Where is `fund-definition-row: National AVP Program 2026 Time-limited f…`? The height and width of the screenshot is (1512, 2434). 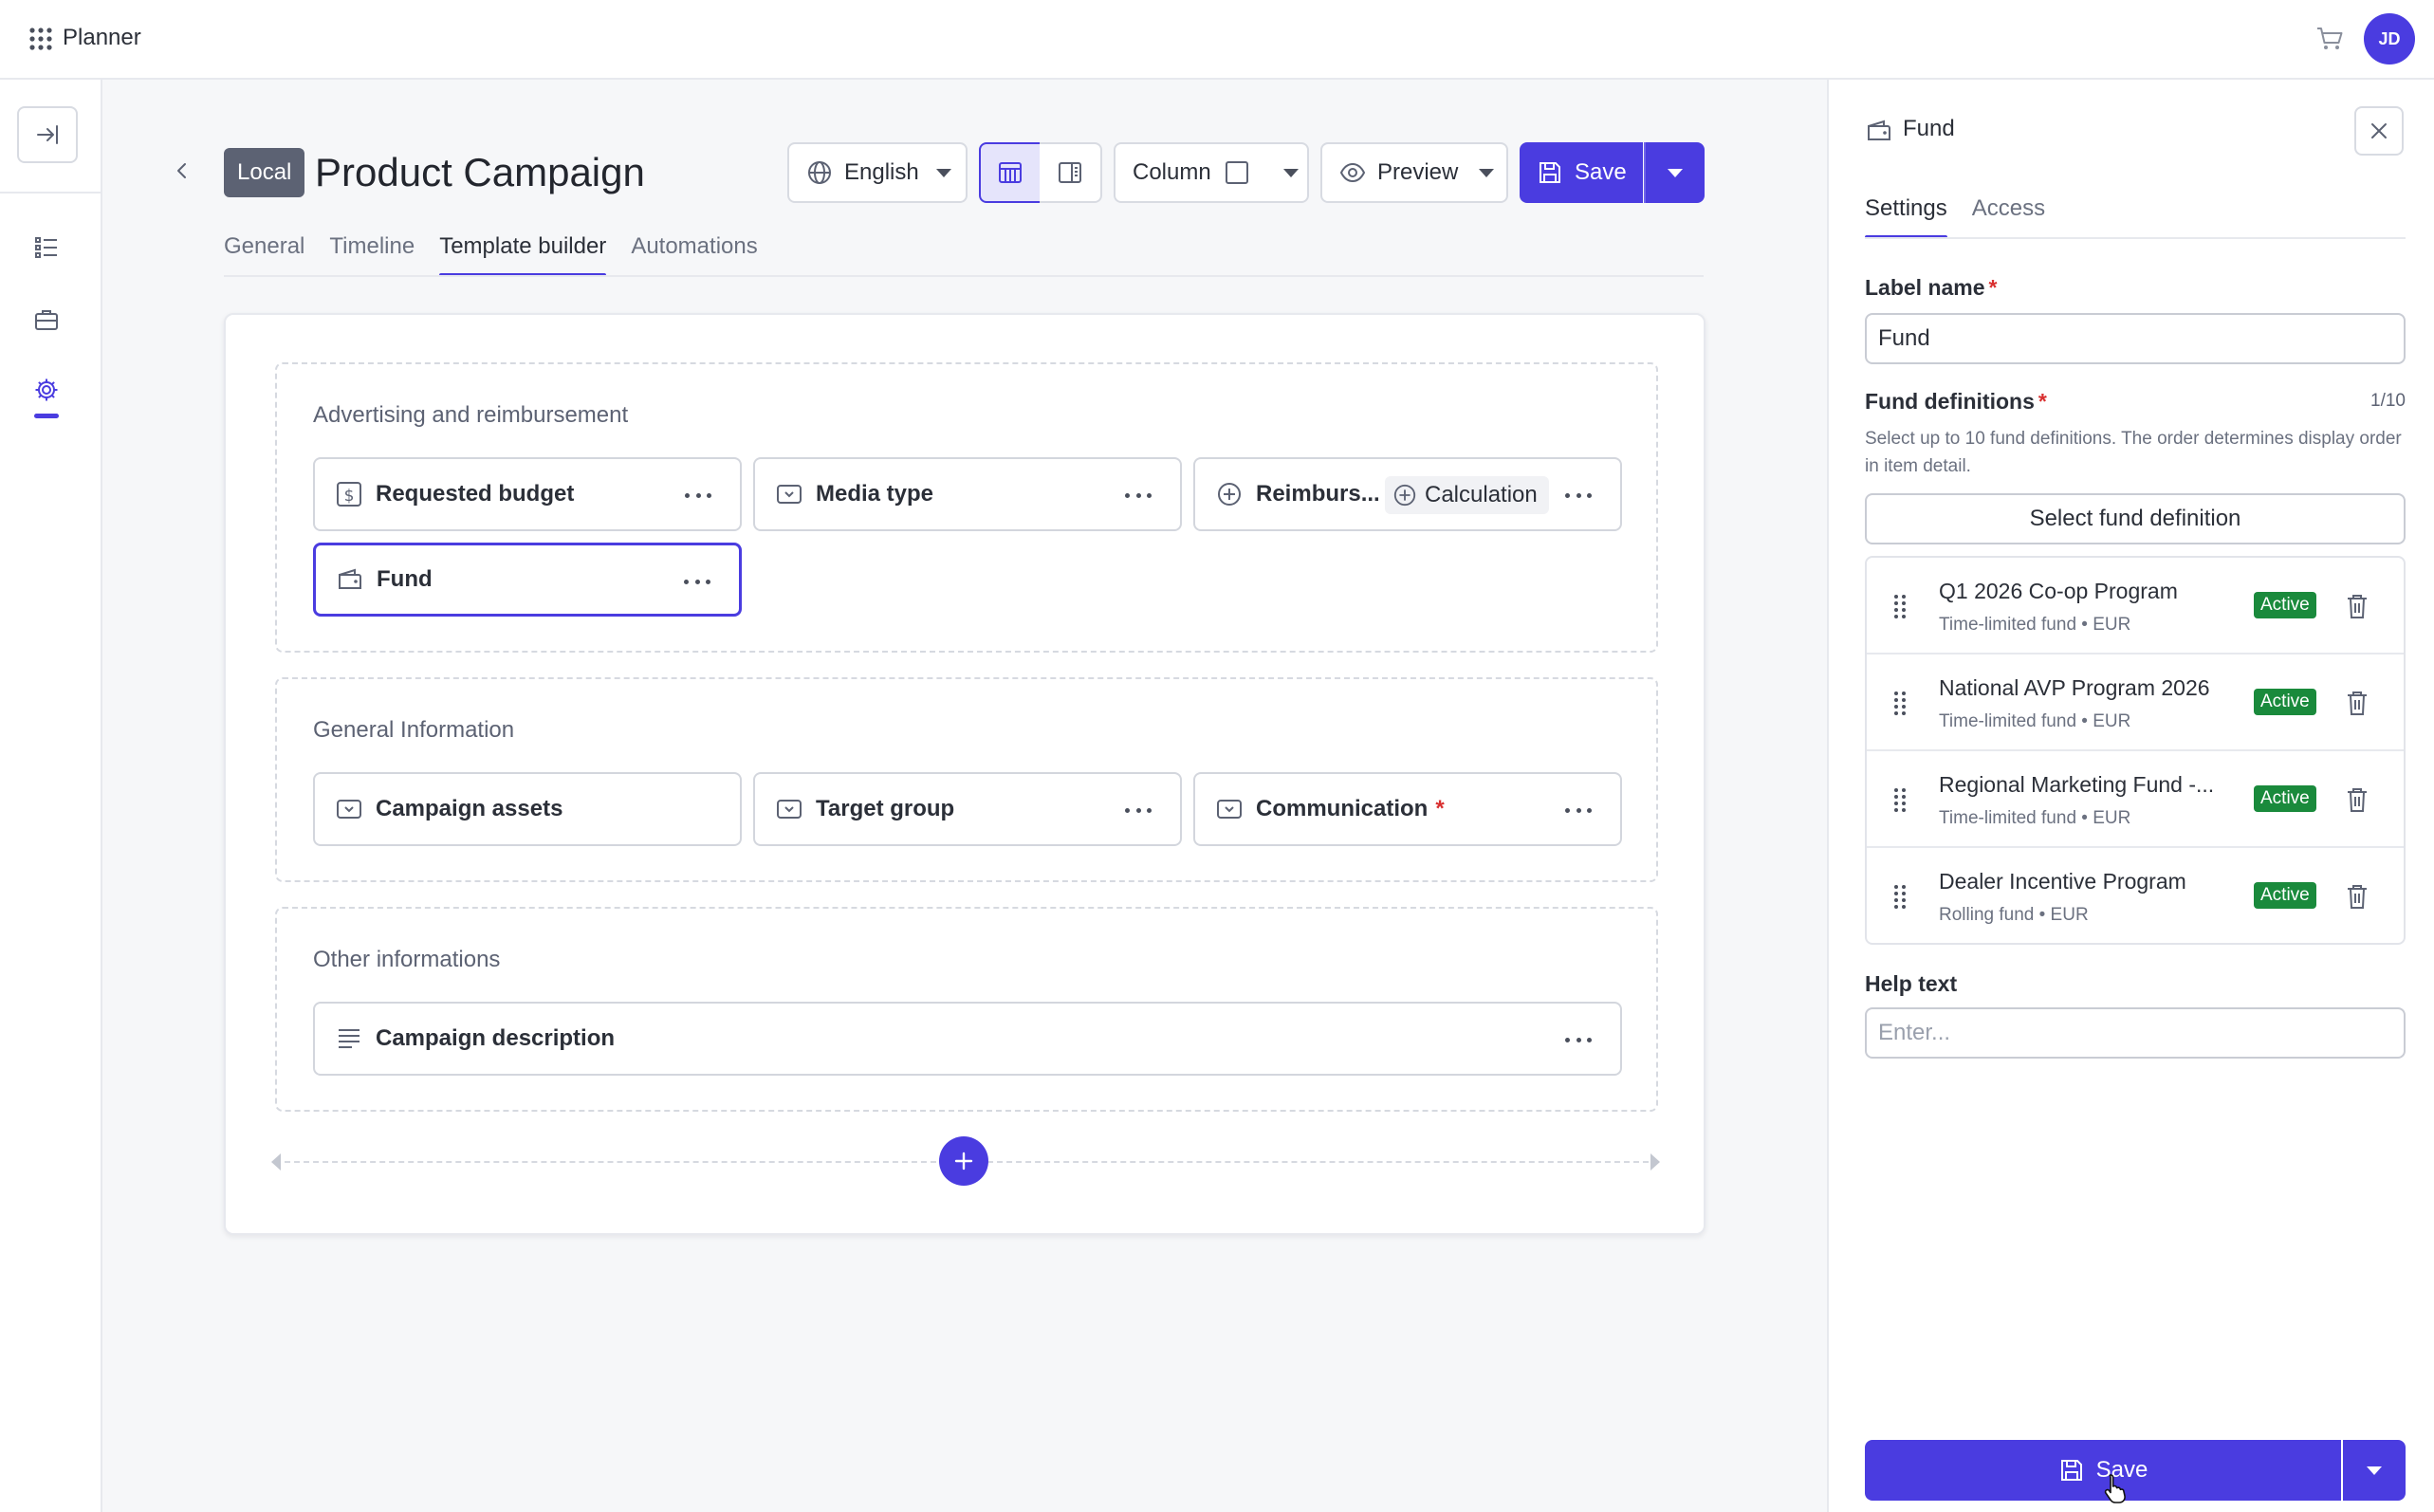
fund-definition-row: National AVP Program 2026 Time-limited f… is located at coordinates (2135, 703).